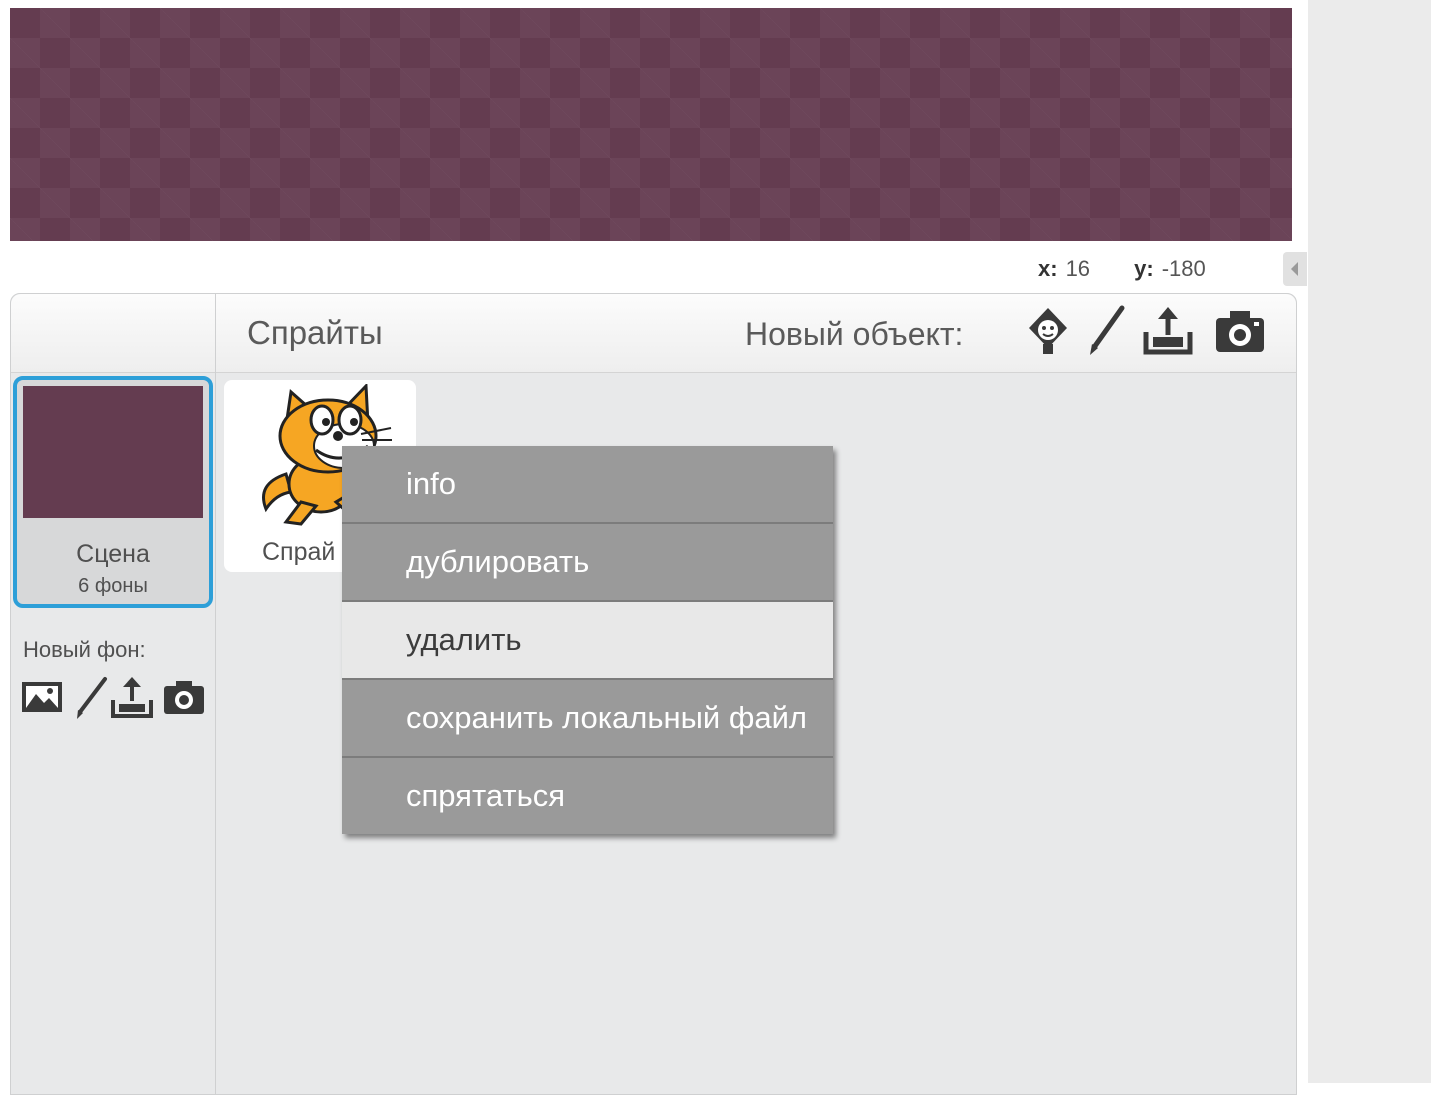 This screenshot has height=1095, width=1431. I want to click on y-coordinate-value: -180, so click(1183, 268).